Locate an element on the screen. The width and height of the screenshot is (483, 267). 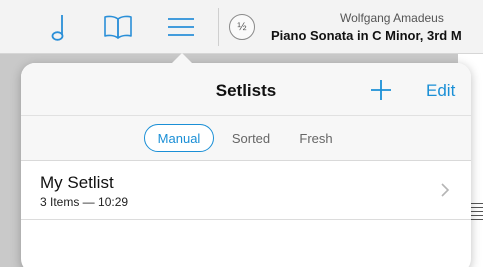
sort-segmented-control: Manual Sorted Fresh is located at coordinates (246, 138).